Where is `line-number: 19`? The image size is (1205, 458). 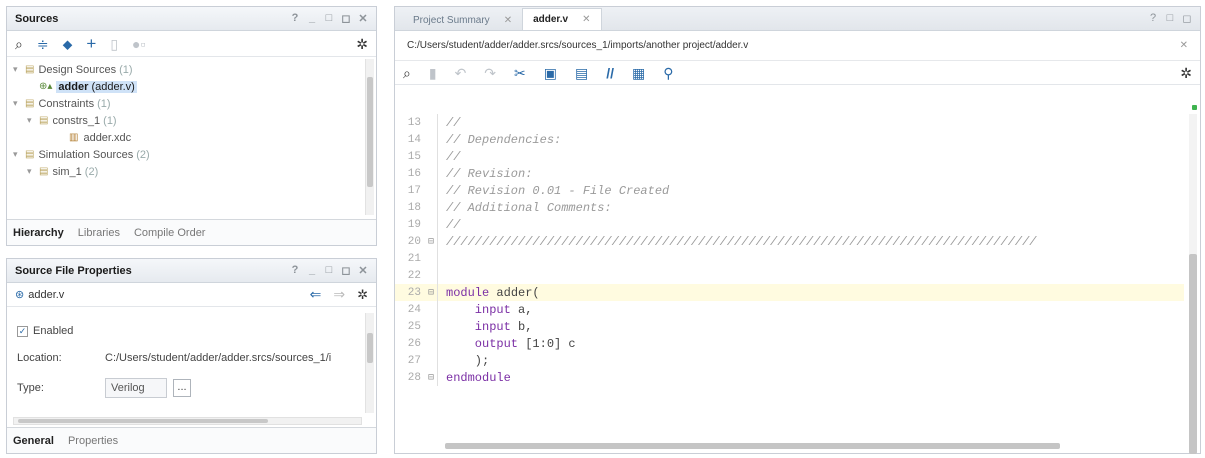
line-number: 19 is located at coordinates (414, 224).